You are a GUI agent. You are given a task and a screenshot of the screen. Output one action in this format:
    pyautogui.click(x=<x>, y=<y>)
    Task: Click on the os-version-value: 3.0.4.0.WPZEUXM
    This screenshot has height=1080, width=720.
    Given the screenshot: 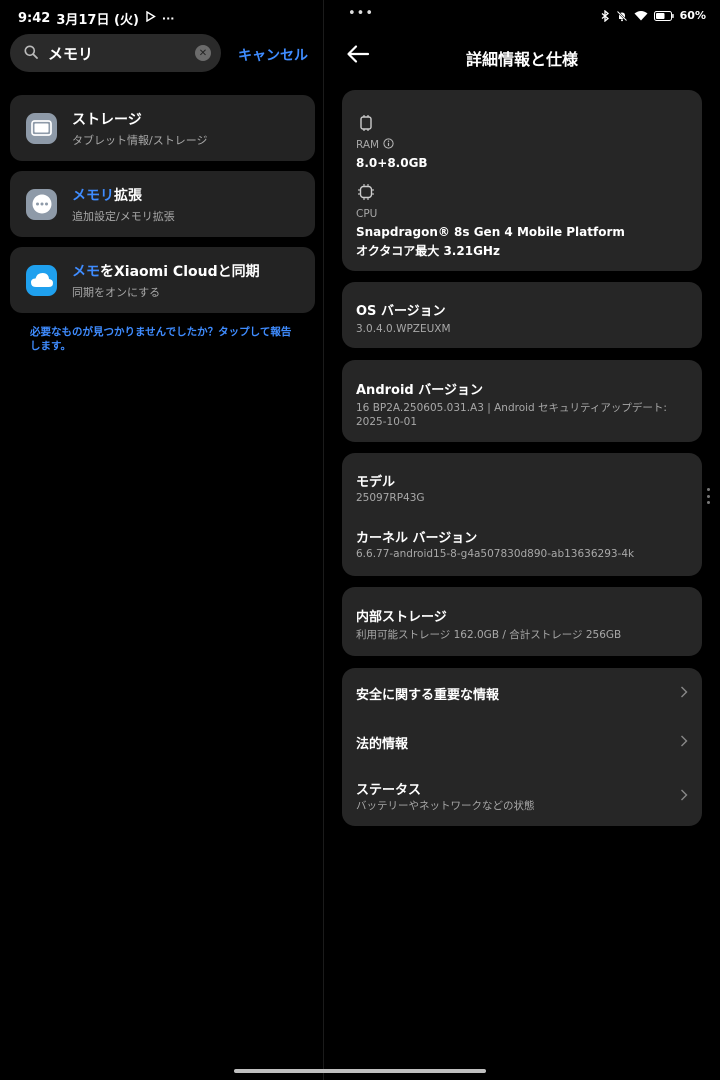 What is the action you would take?
    pyautogui.click(x=403, y=329)
    